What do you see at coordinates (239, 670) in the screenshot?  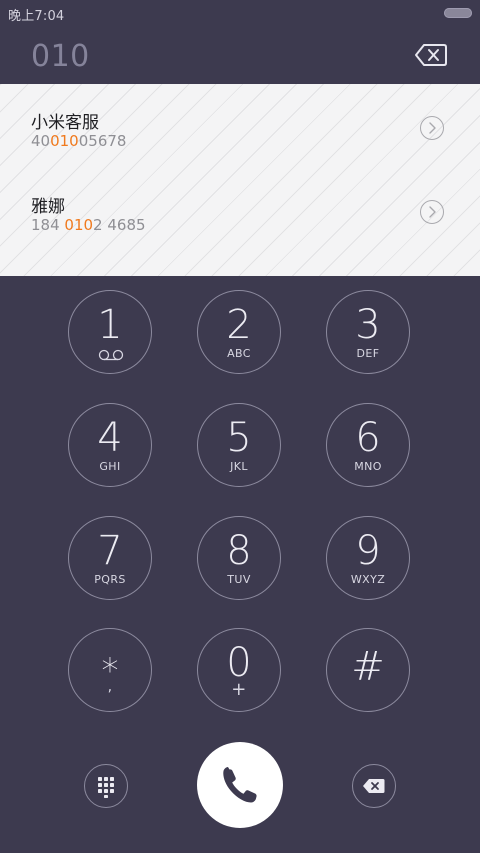 I see `key-0: 0 +` at bounding box center [239, 670].